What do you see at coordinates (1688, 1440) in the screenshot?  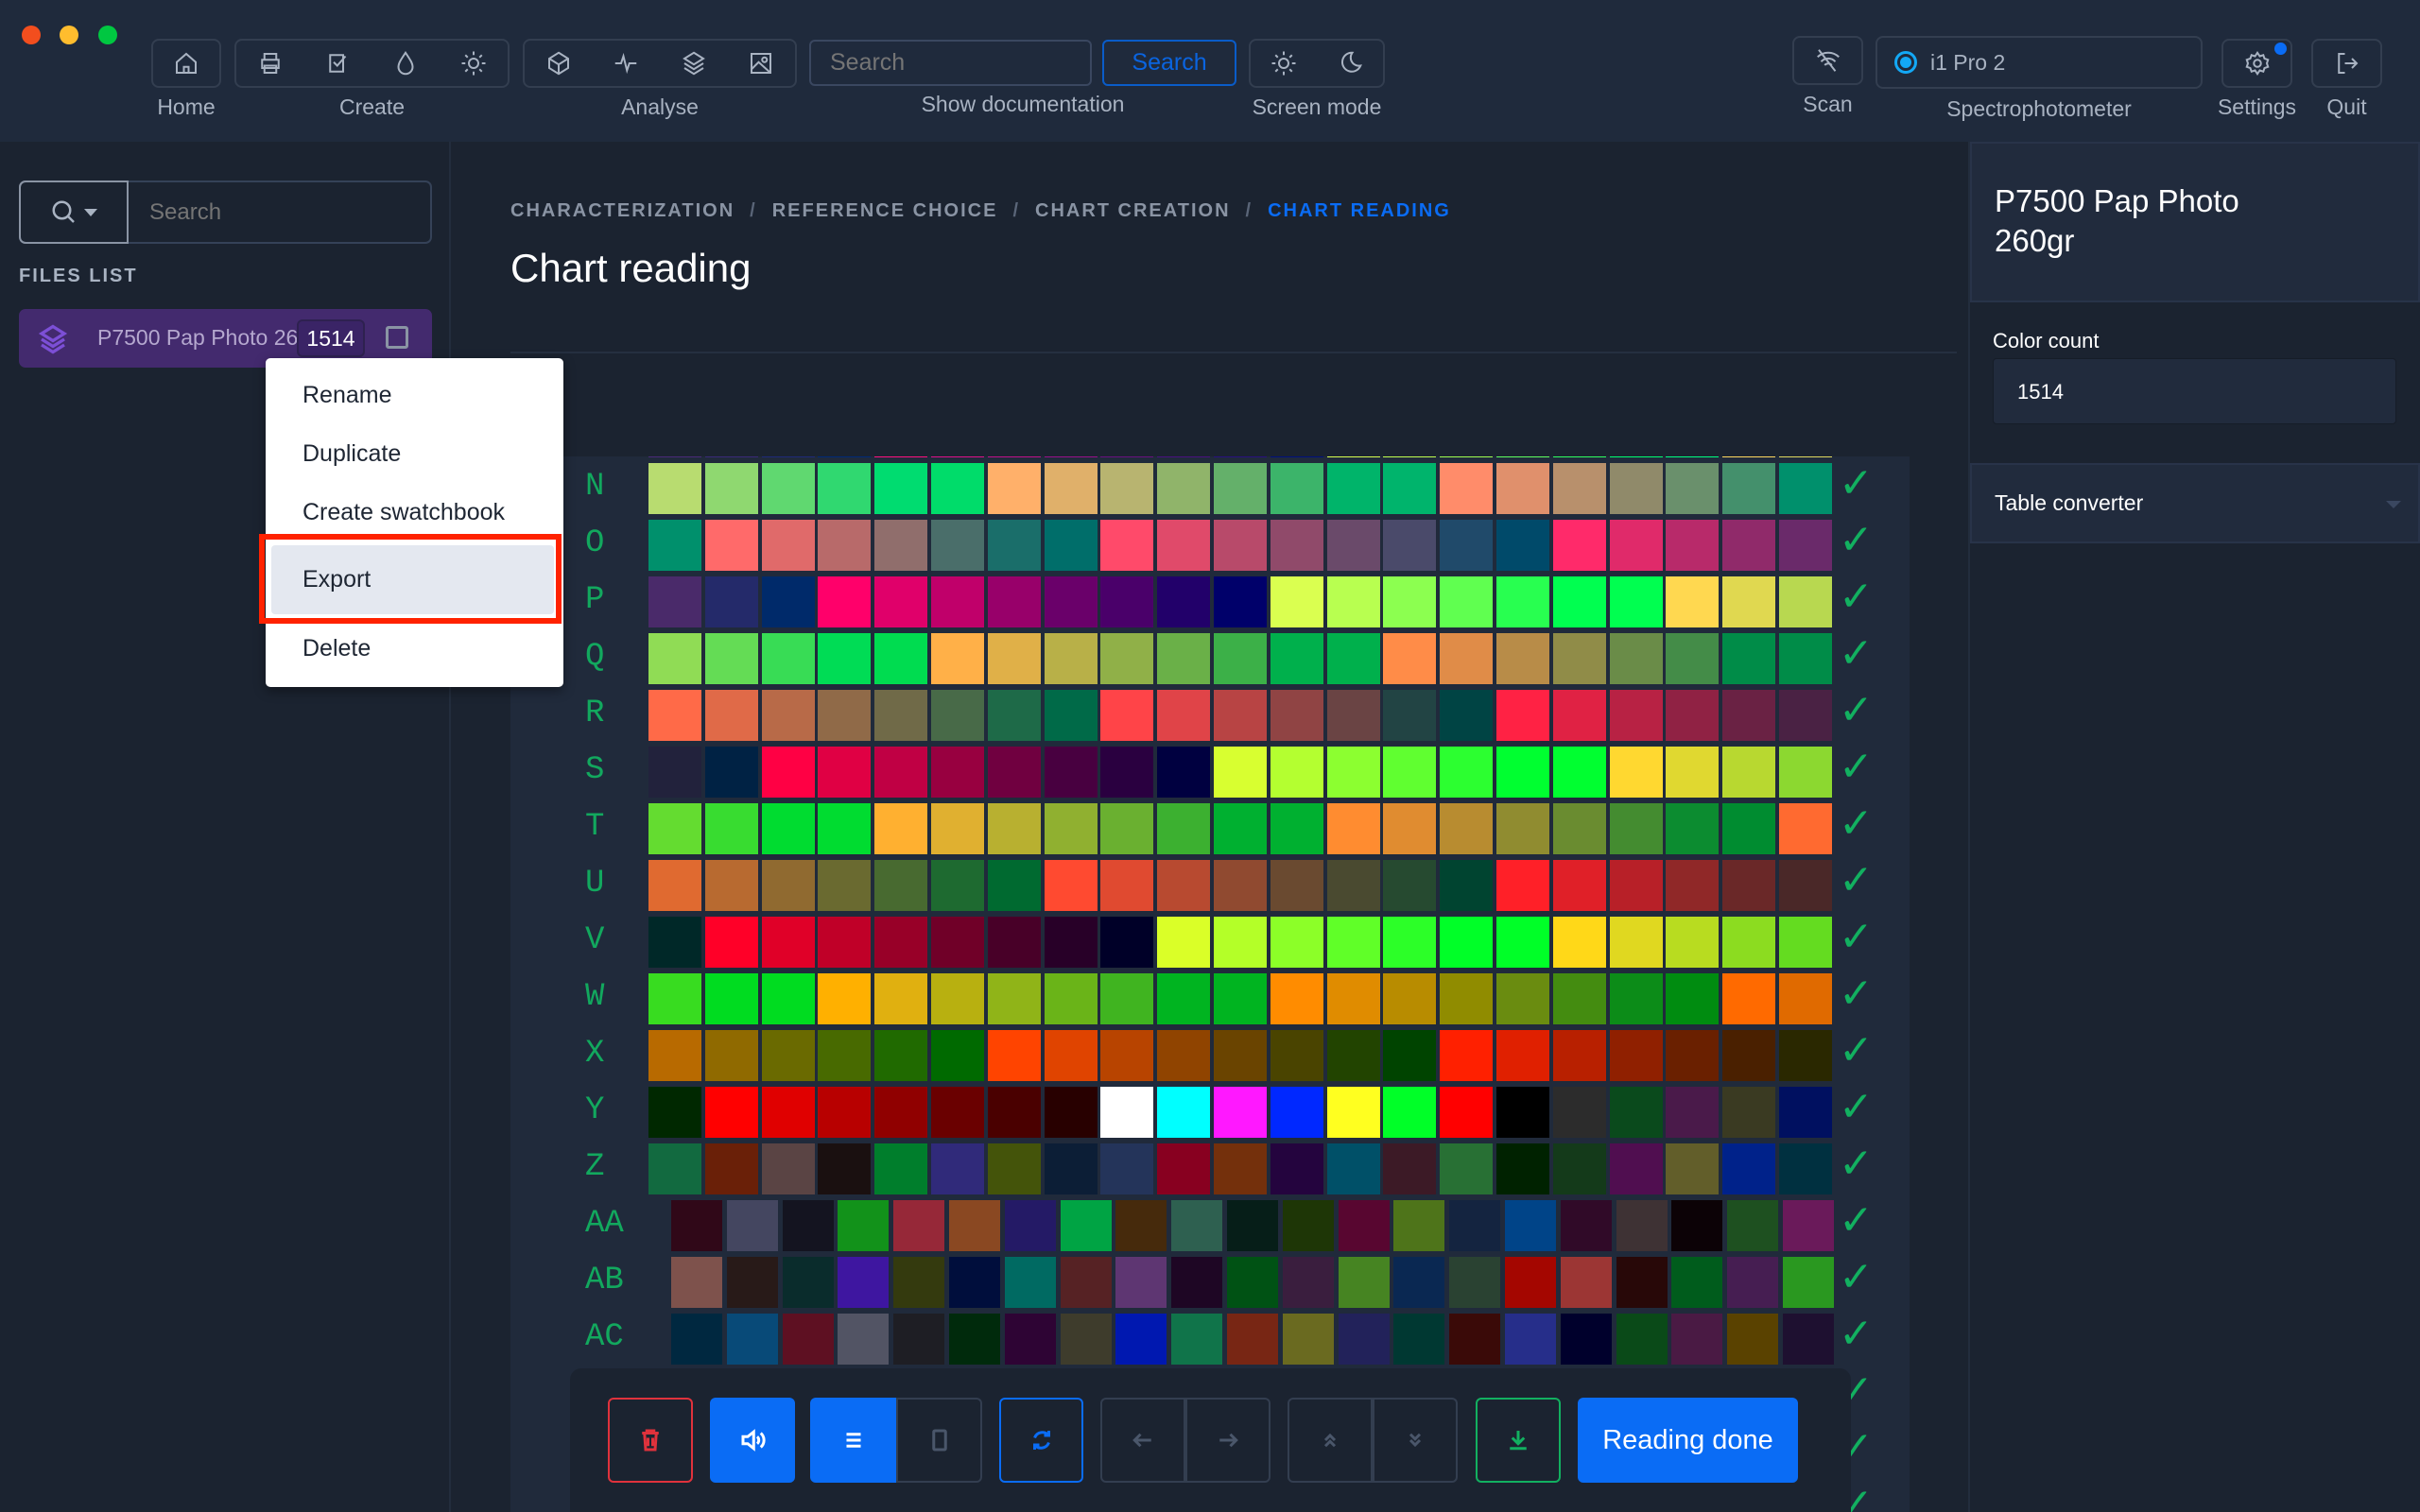 I see `reading-done-button: Reading done` at bounding box center [1688, 1440].